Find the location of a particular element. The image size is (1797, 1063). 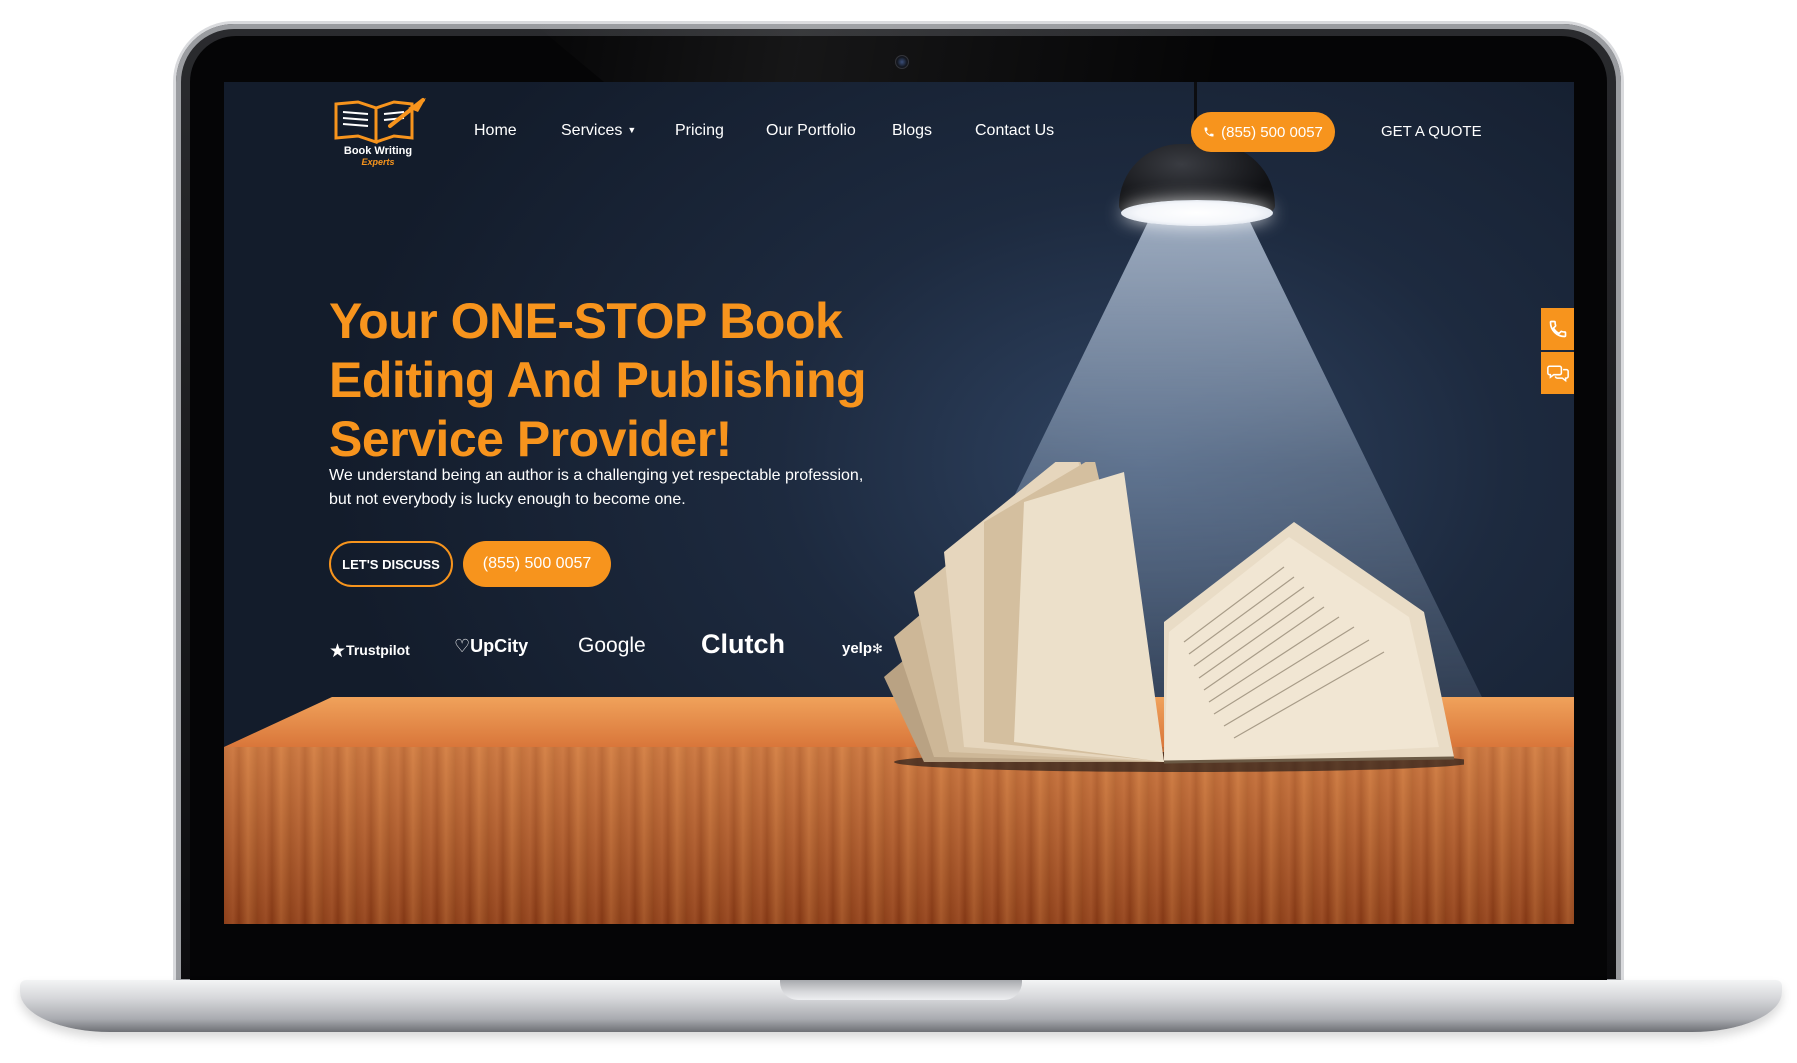

hero-phone-button: (855) 500 0057 is located at coordinates (537, 564).